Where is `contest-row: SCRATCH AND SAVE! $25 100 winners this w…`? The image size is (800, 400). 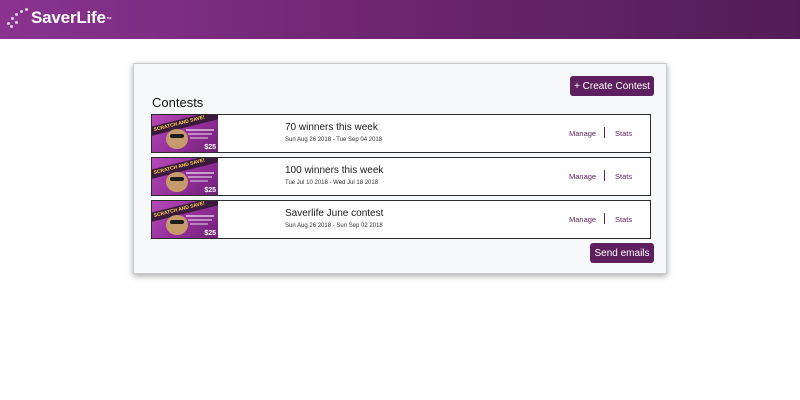
contest-row: SCRATCH AND SAVE! $25 100 winners this w… is located at coordinates (401, 176).